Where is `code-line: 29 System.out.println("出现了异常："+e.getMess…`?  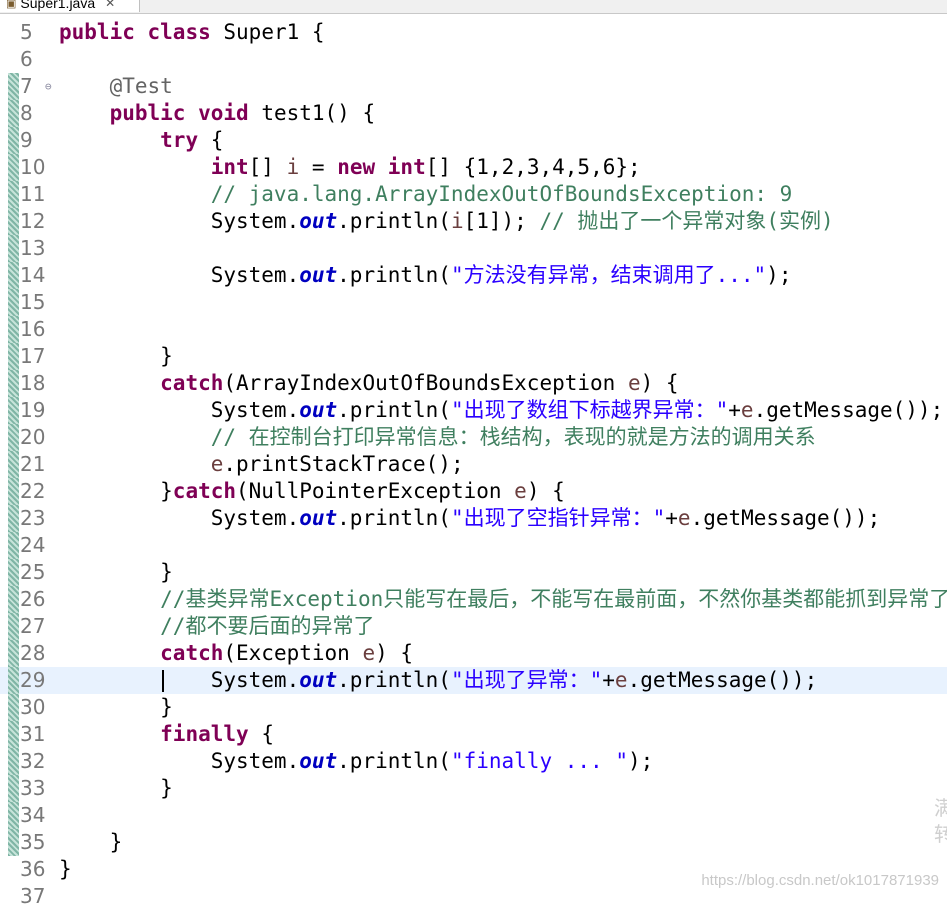
code-line: 29 System.out.println("出现了异常："+e.getMess… is located at coordinates (473, 680).